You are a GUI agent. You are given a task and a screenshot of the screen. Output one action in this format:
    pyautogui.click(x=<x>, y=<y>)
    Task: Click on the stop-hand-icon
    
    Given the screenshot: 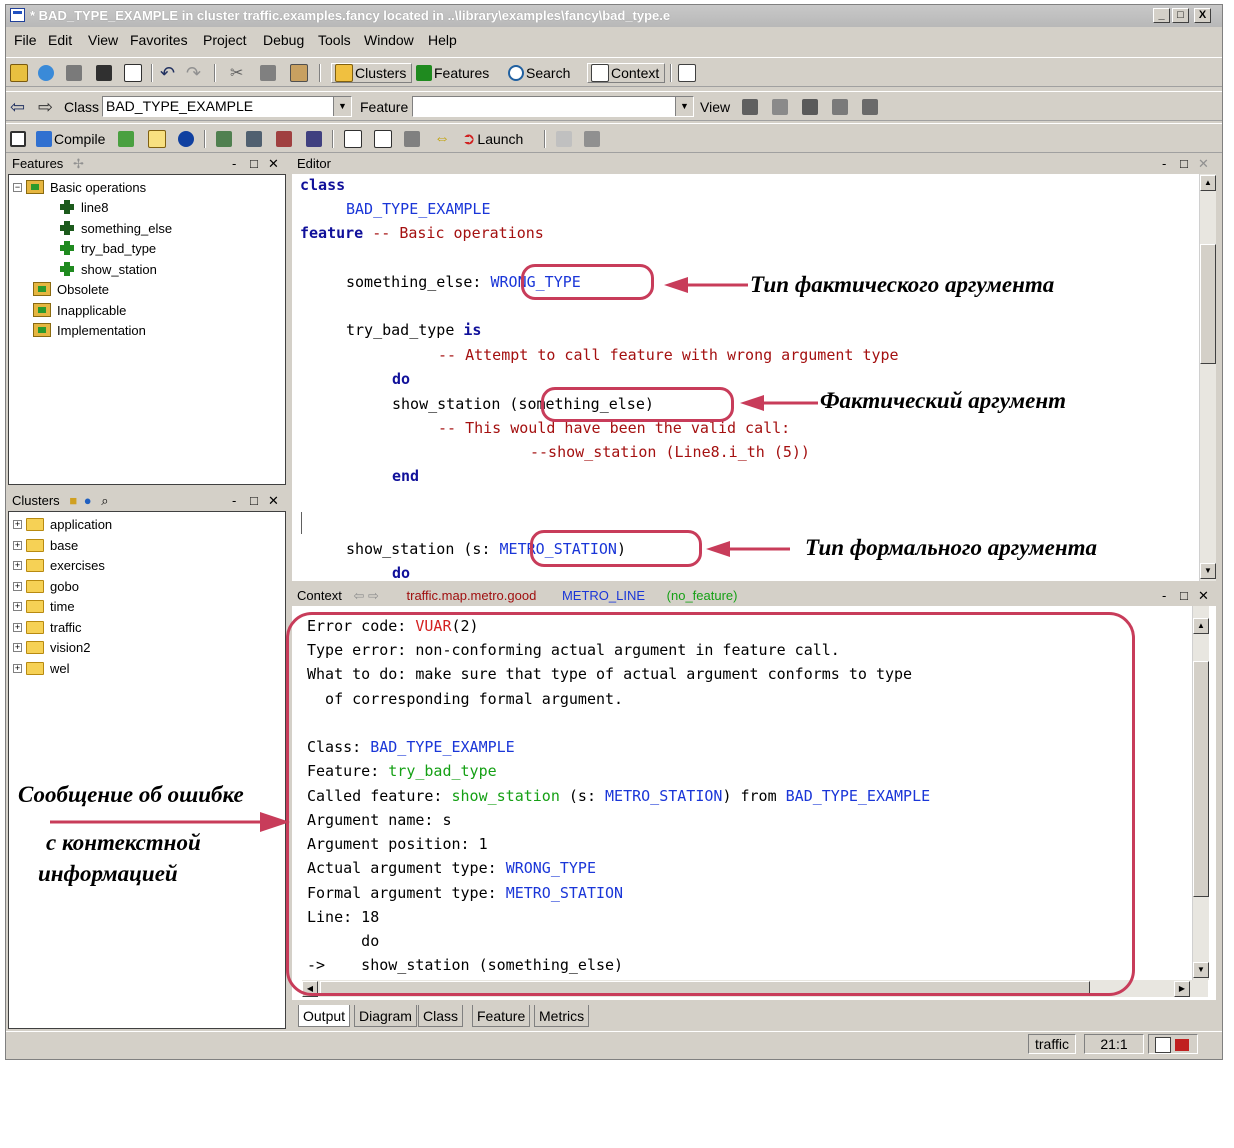 What is the action you would take?
    pyautogui.click(x=565, y=139)
    